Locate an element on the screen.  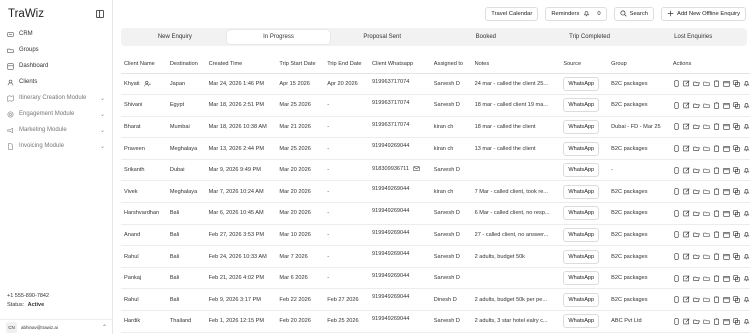
column-header: Destination is located at coordinates (186, 65).